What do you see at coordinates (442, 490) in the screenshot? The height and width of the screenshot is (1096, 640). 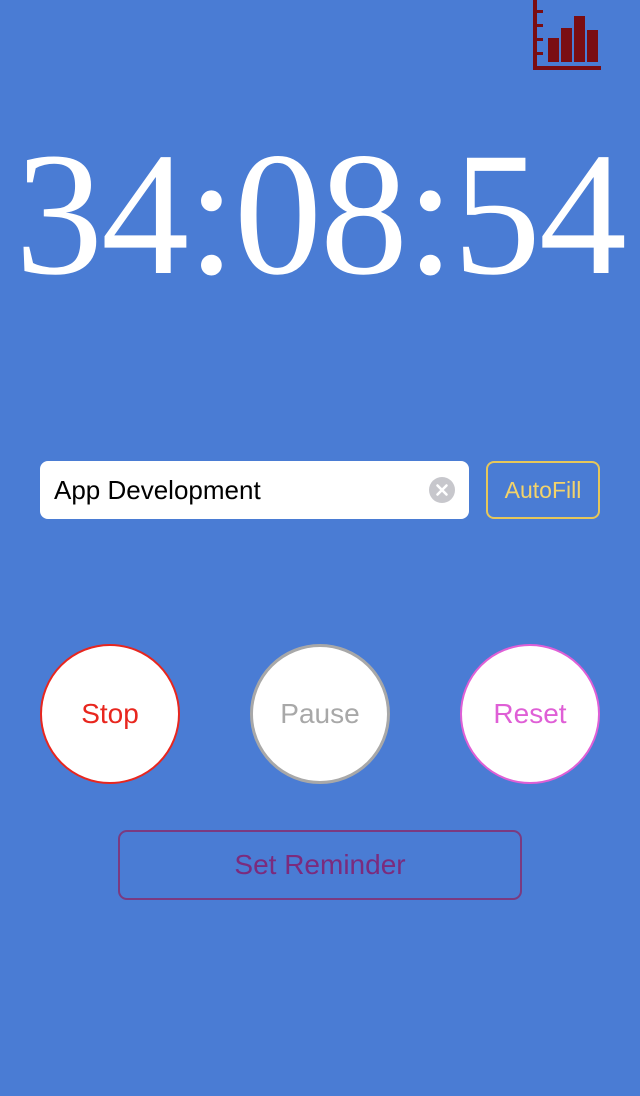 I see `clear-circle-icon` at bounding box center [442, 490].